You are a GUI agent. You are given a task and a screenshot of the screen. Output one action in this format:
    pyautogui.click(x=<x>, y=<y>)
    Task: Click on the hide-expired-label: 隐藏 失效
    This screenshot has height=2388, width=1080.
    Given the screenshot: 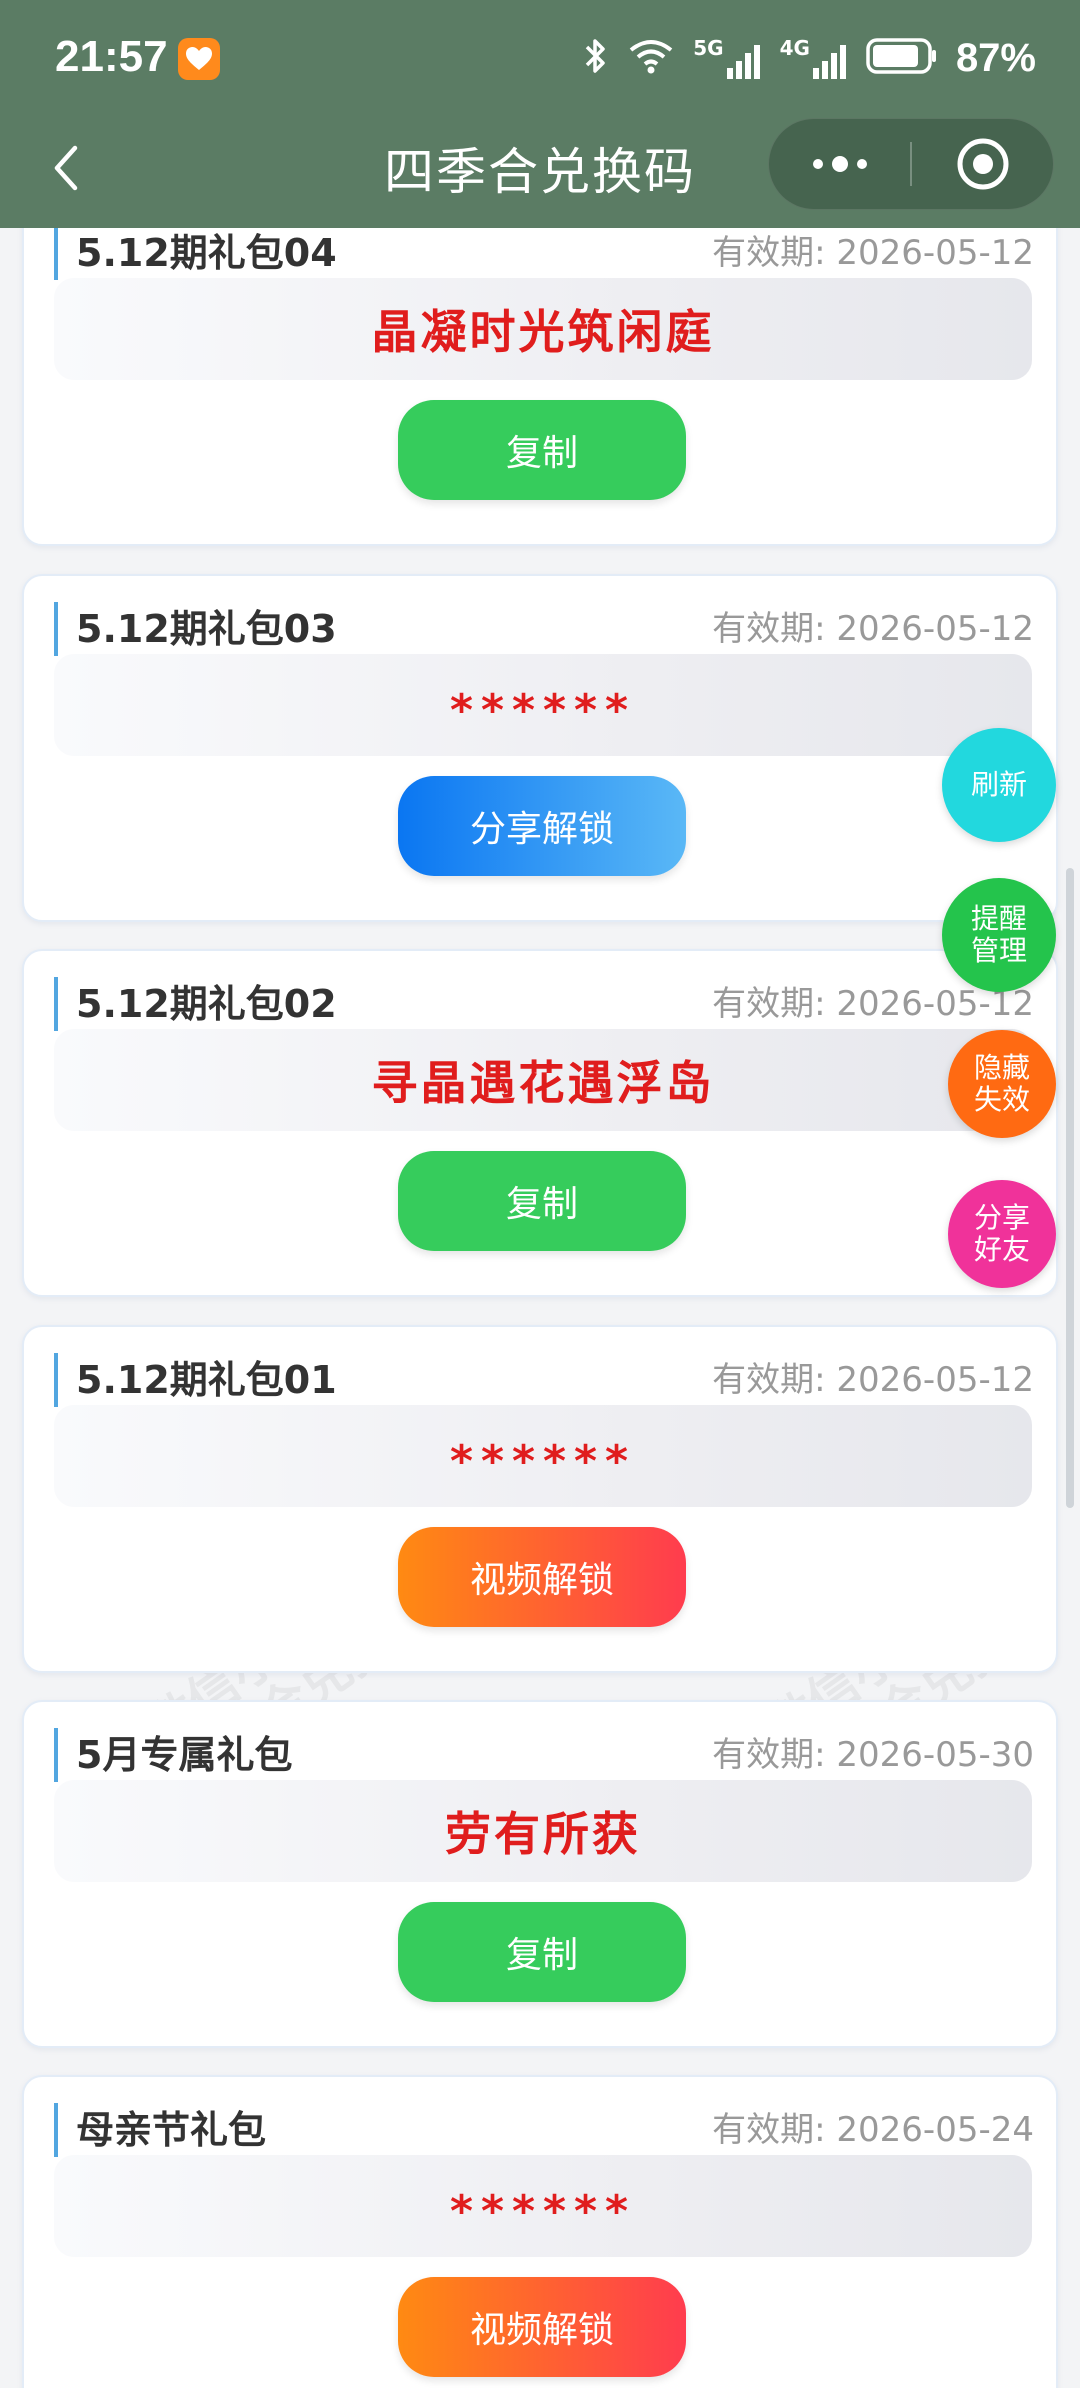 What is the action you would take?
    pyautogui.click(x=1001, y=1083)
    